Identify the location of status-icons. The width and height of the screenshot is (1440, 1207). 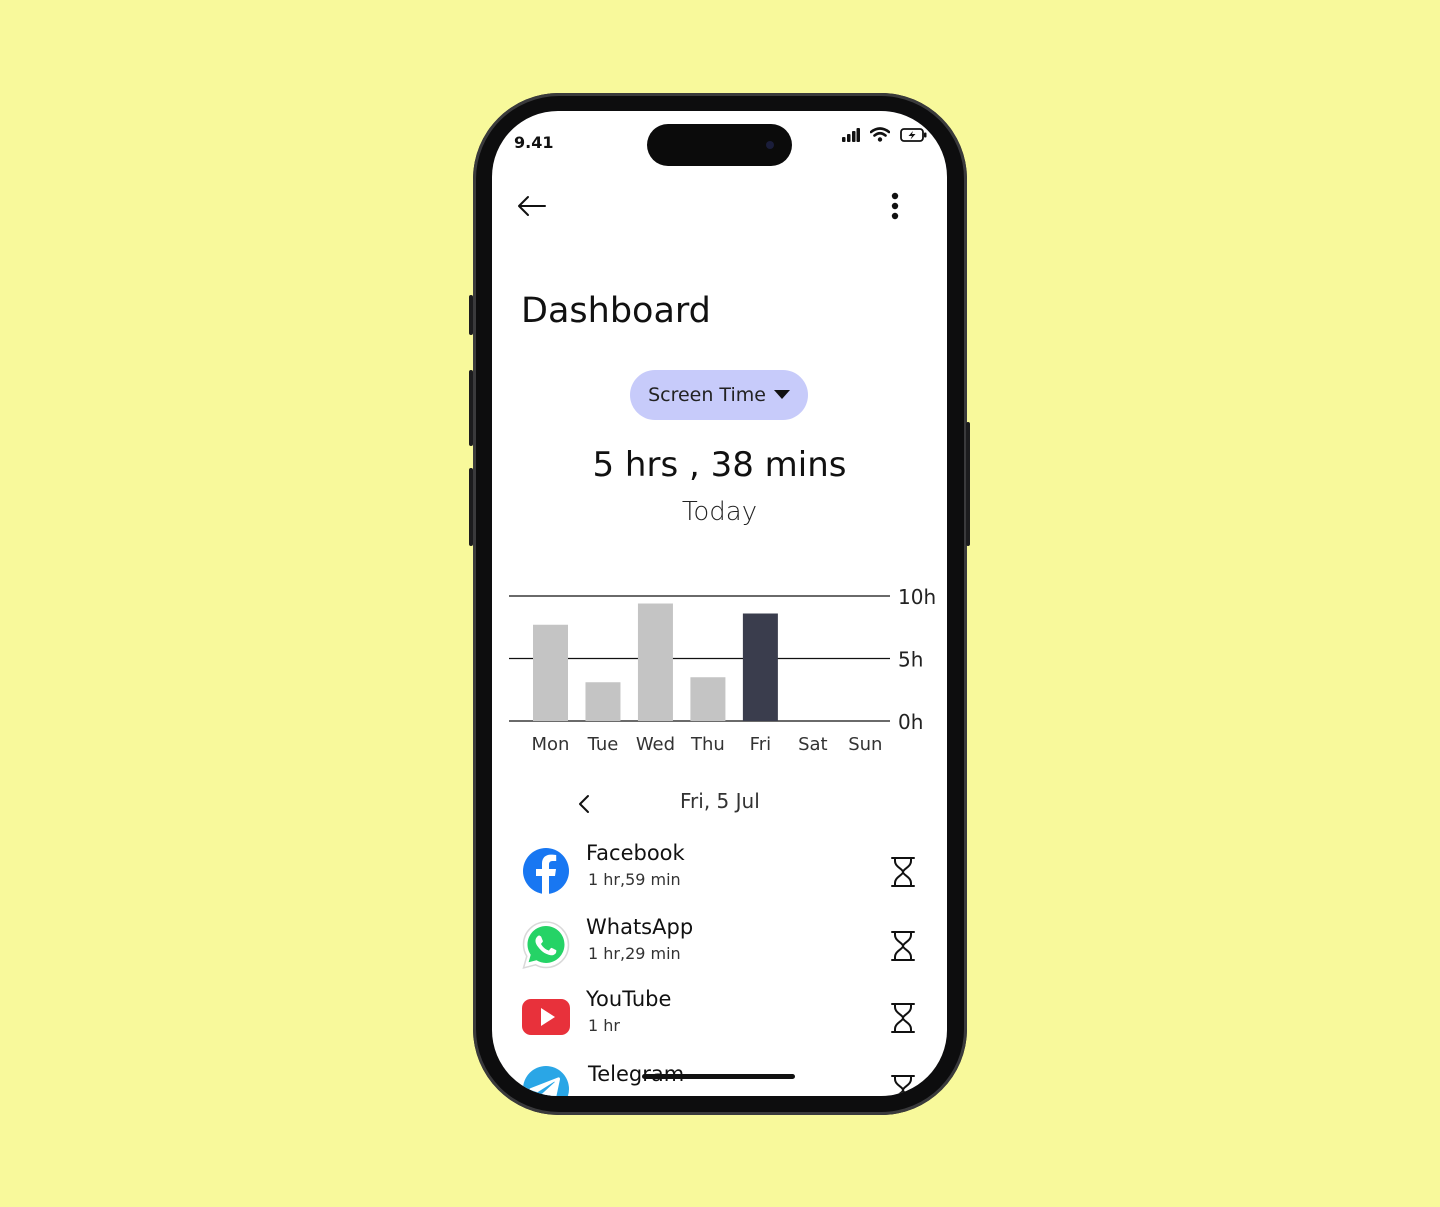
(884, 134).